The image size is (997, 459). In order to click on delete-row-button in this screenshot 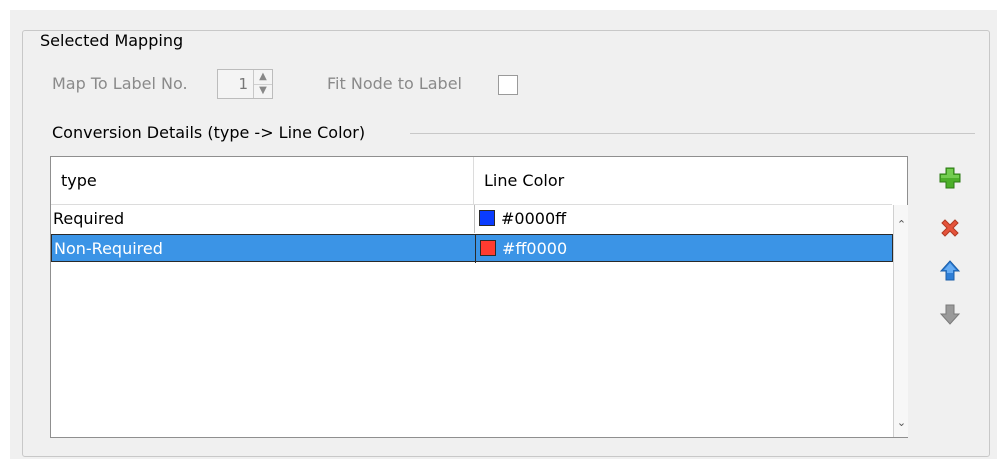, I will do `click(950, 228)`.